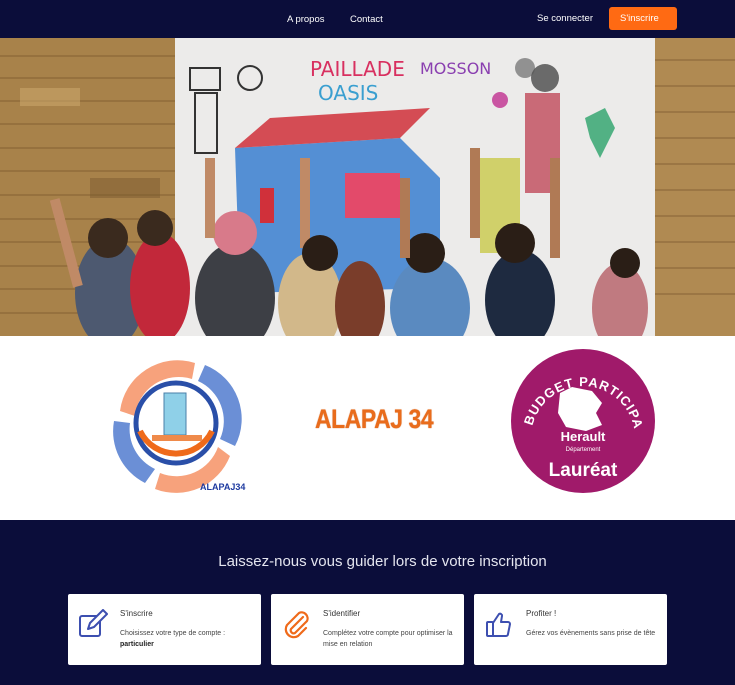 The image size is (735, 685). Describe the element at coordinates (176, 424) in the screenshot. I see `alapaj34-cycle-logo: ALAPAJ34` at that location.